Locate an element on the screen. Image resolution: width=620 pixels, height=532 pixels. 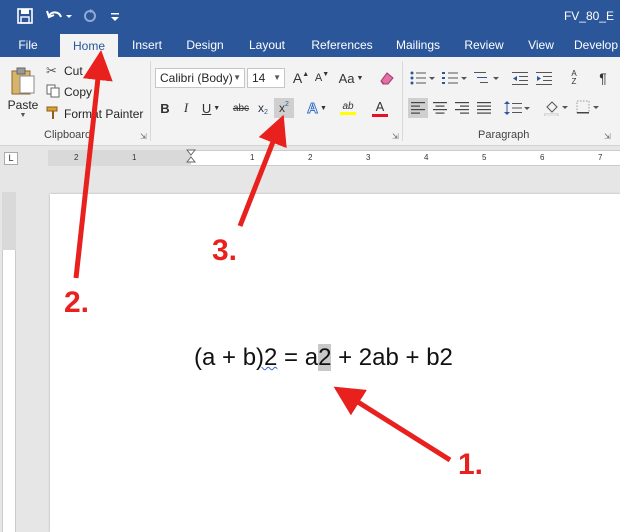
highlight-button: ab is located at coordinates (348, 108).